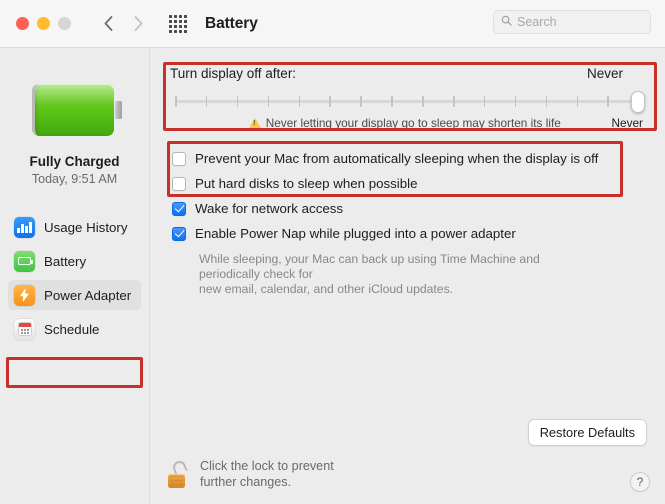 This screenshot has width=665, height=504. I want to click on schedule-icon, so click(24, 329).